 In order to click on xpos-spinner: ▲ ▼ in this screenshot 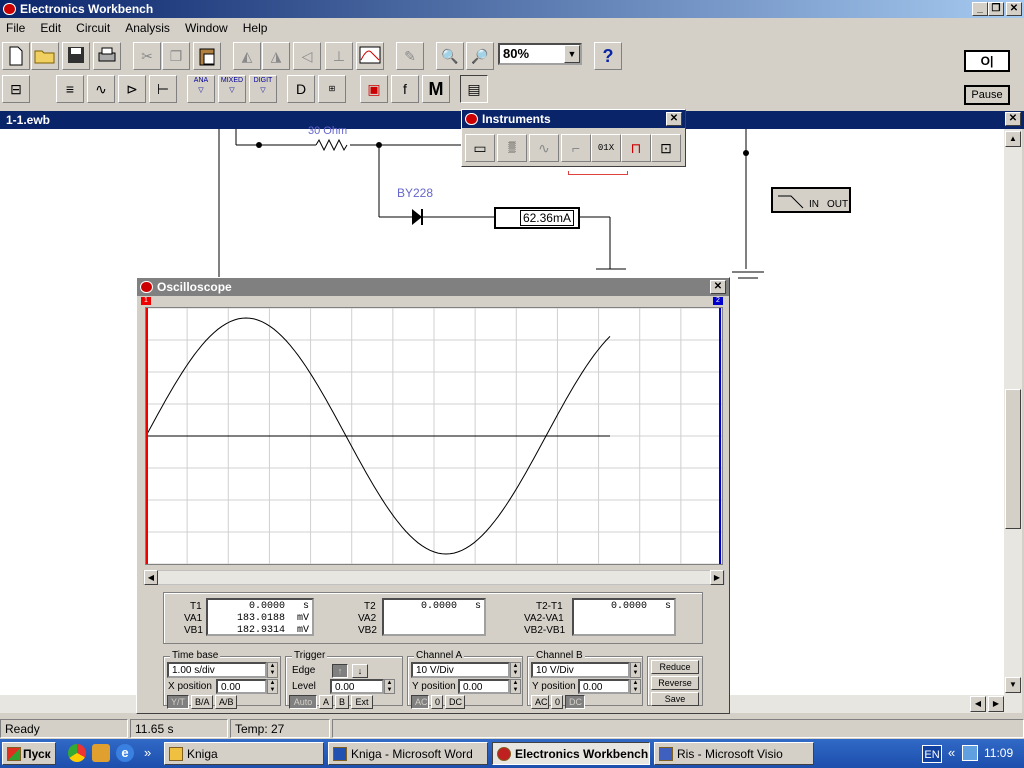, I will do `click(272, 686)`.